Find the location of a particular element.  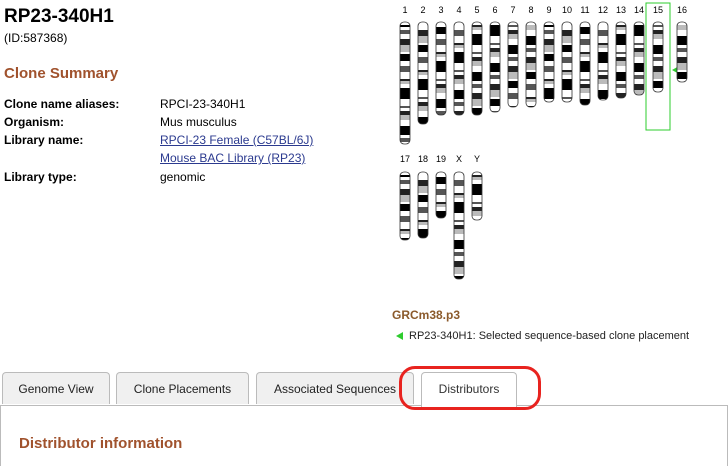

chromosome-label: 8 is located at coordinates (530, 10).